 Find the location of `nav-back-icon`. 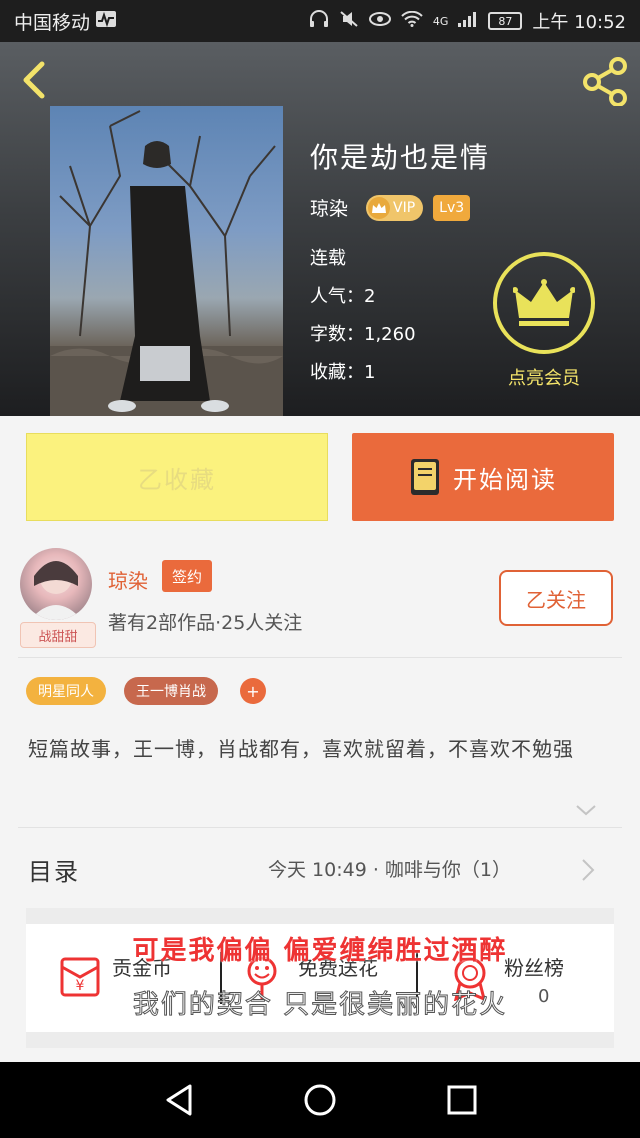

nav-back-icon is located at coordinates (180, 1100).